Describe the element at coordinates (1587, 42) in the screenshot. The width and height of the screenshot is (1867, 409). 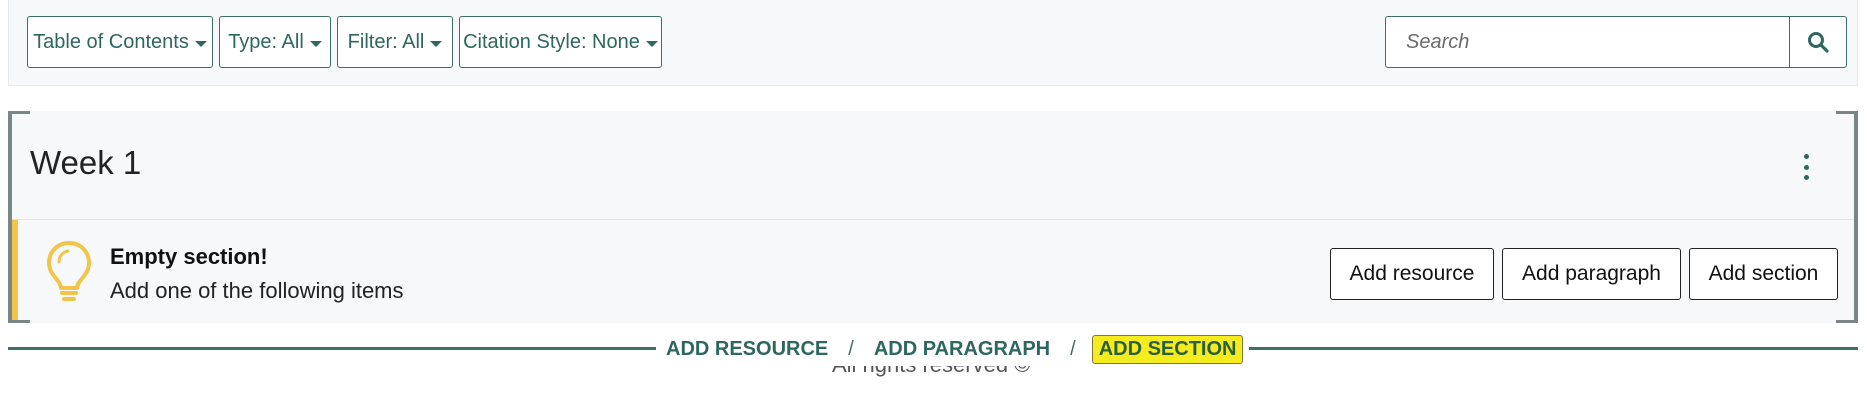
I see `search-input` at that location.